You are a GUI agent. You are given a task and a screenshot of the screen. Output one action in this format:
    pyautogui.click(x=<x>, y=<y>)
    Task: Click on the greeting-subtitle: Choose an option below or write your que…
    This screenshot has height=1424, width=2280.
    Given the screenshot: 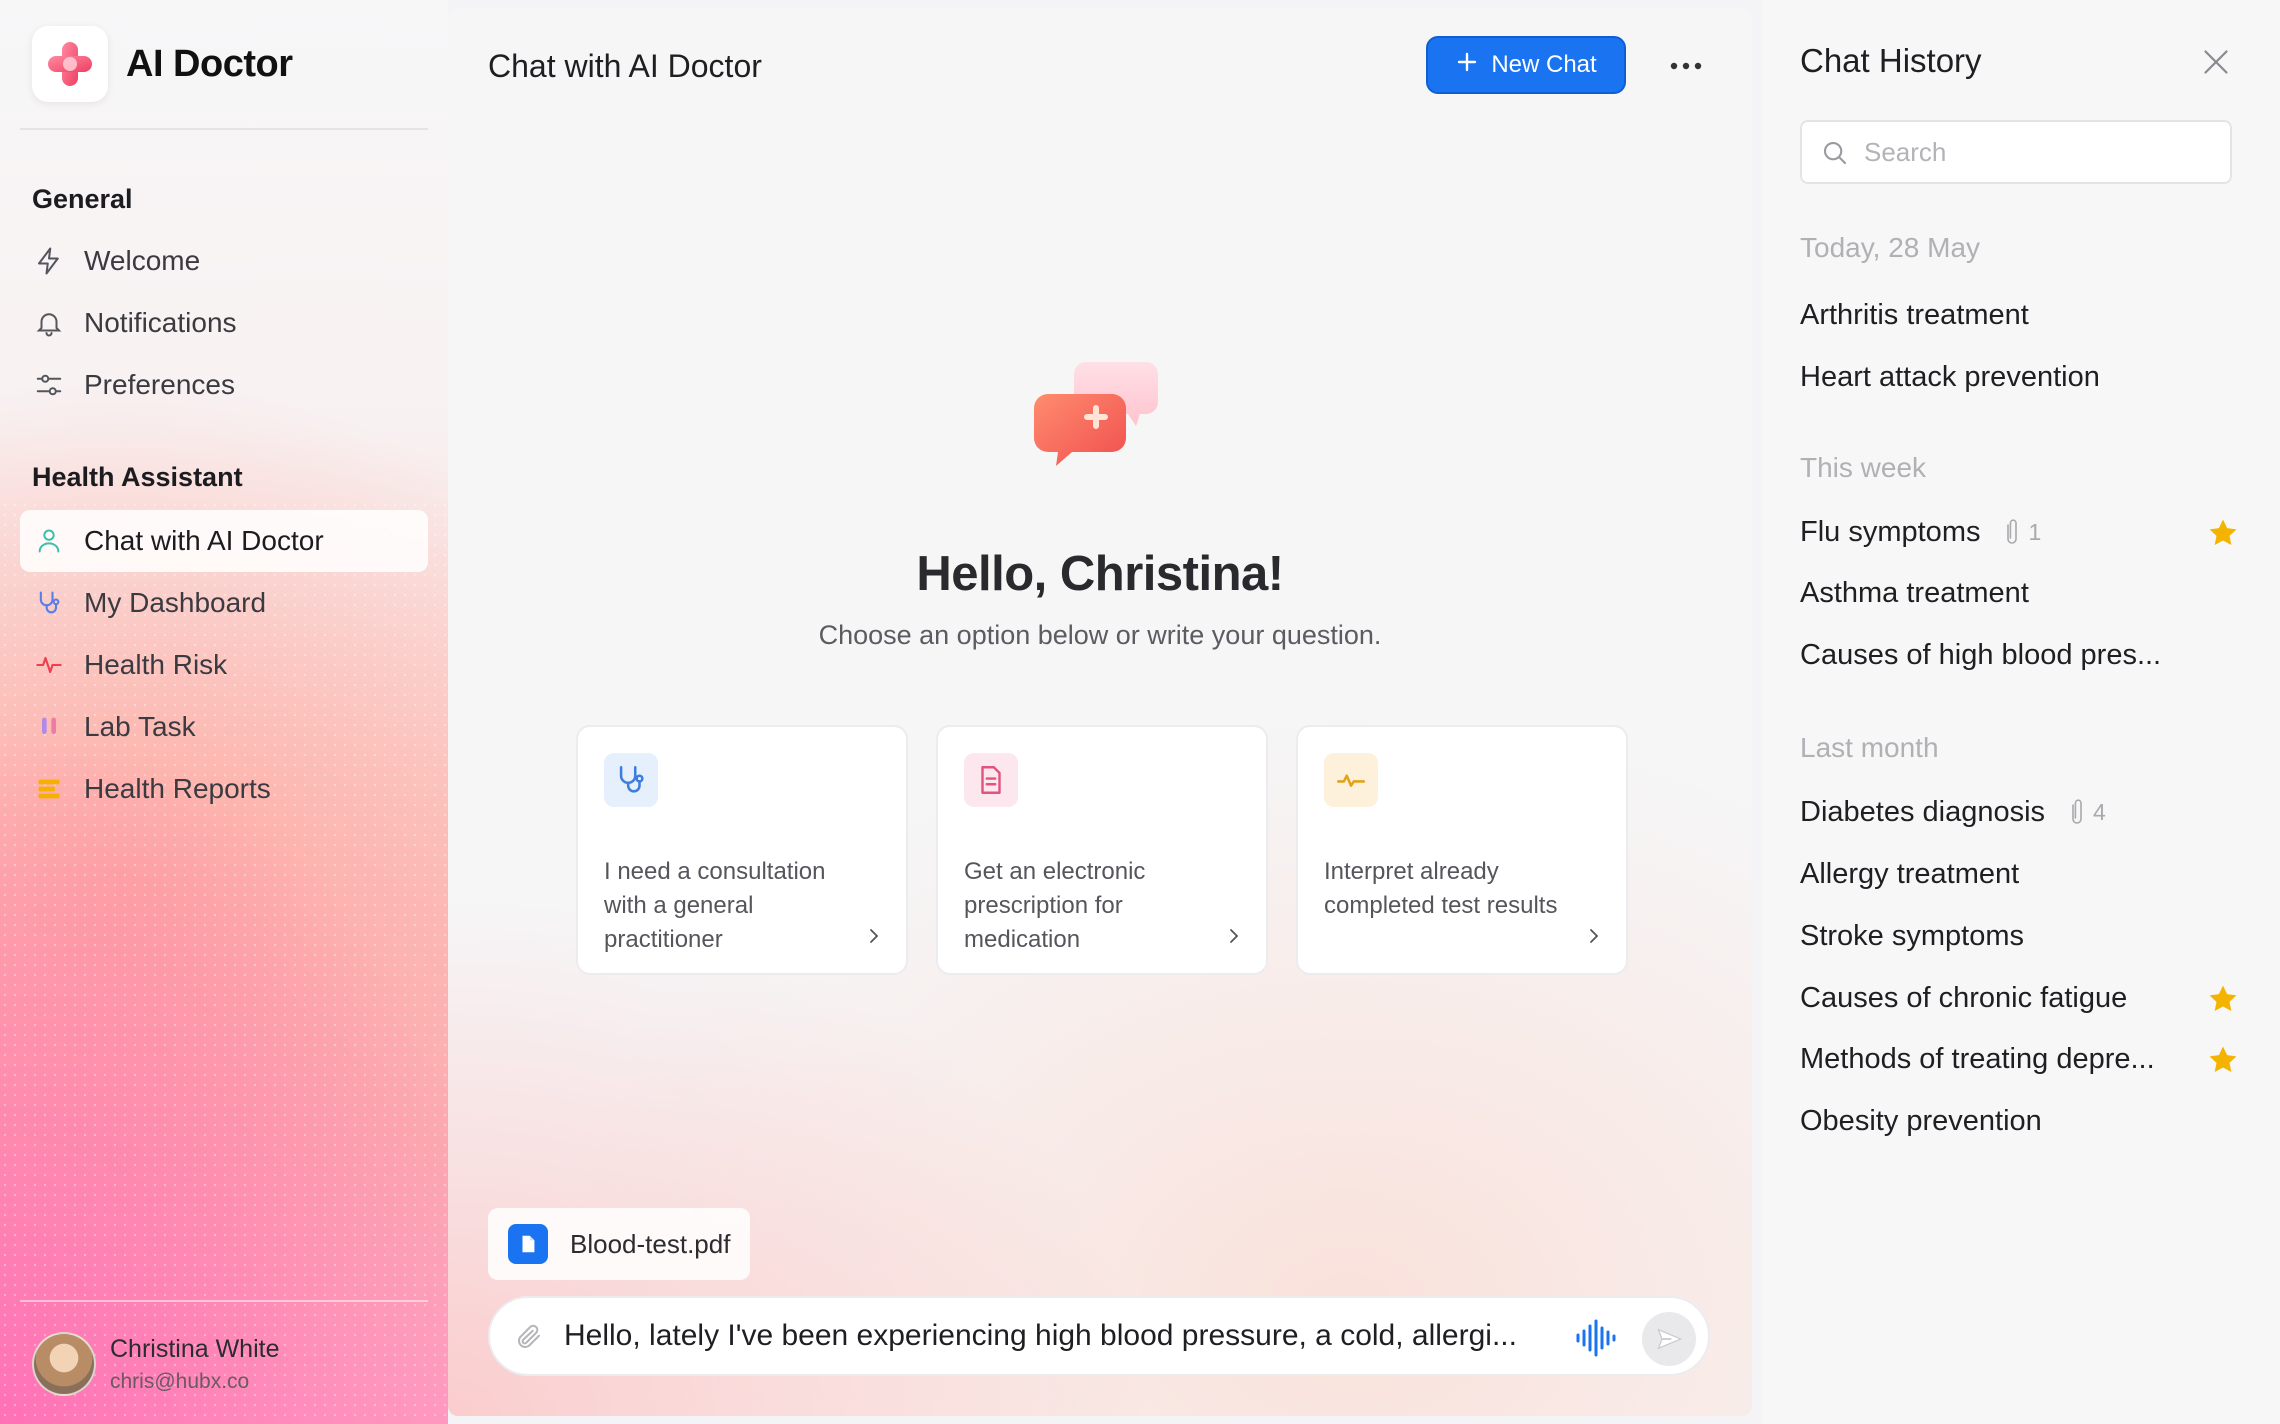 What is the action you would take?
    pyautogui.click(x=1100, y=635)
    